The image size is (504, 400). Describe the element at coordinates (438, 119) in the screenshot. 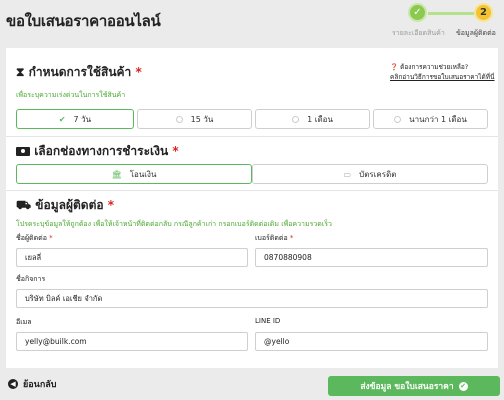

I see `usage-option-label: นานกว่า 1 เดือน` at that location.